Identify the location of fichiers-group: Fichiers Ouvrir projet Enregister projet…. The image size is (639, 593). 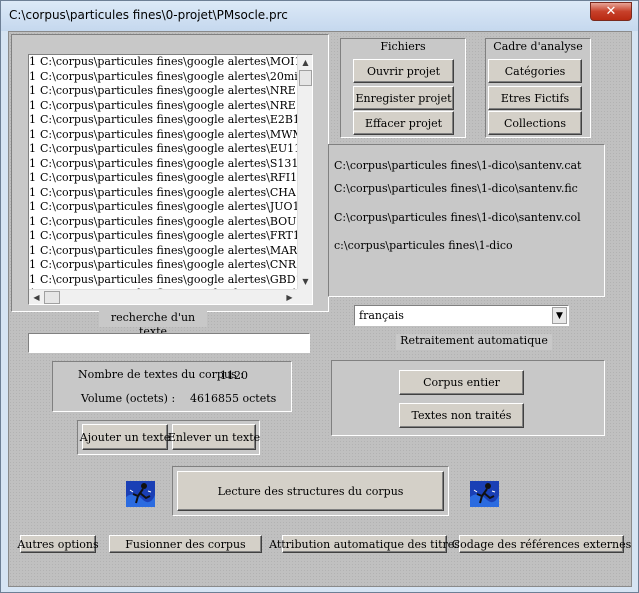
(403, 88).